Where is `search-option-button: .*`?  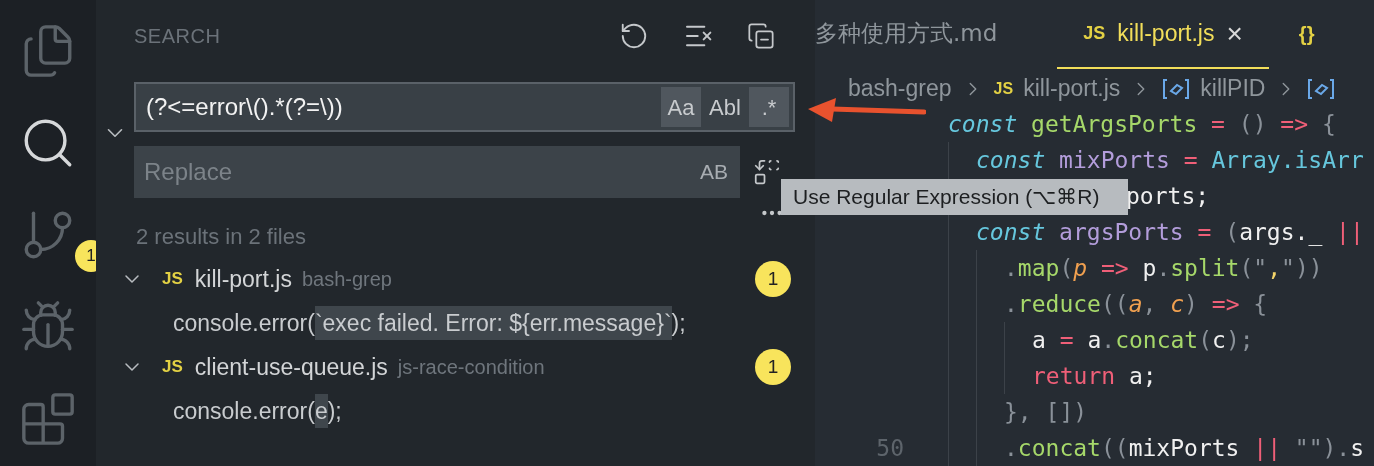
search-option-button: .* is located at coordinates (769, 107).